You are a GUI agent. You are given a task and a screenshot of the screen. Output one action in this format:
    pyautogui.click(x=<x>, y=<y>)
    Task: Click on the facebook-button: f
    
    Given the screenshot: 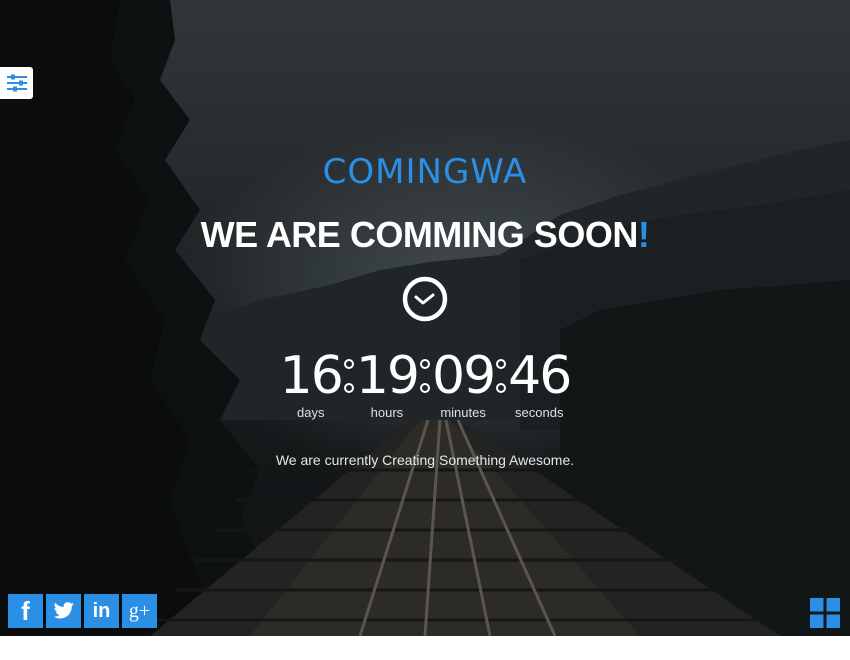 What is the action you would take?
    pyautogui.click(x=25, y=611)
    